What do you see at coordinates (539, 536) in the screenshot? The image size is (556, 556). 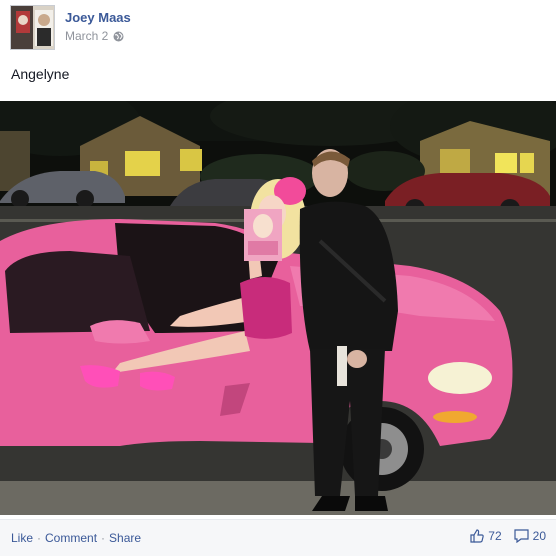 I see `comments-count: 20` at bounding box center [539, 536].